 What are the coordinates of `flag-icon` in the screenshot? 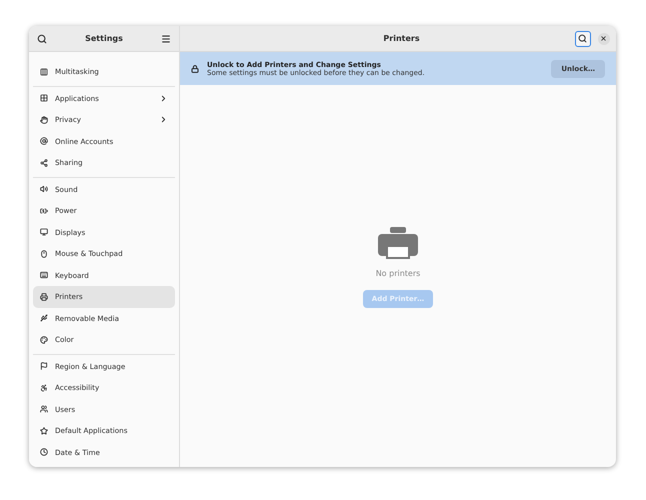 It's located at (44, 366).